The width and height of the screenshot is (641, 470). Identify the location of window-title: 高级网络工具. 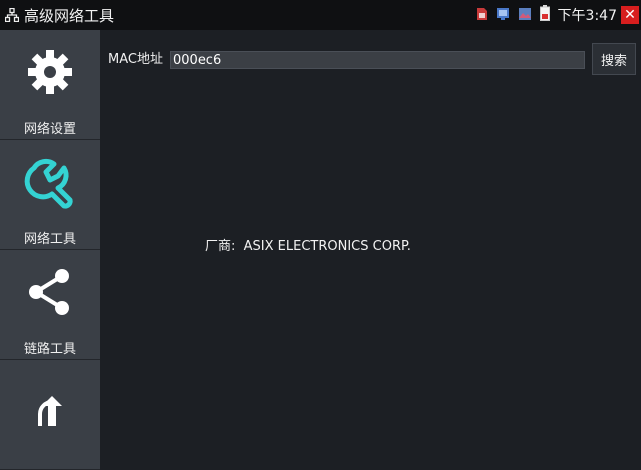
(69, 15).